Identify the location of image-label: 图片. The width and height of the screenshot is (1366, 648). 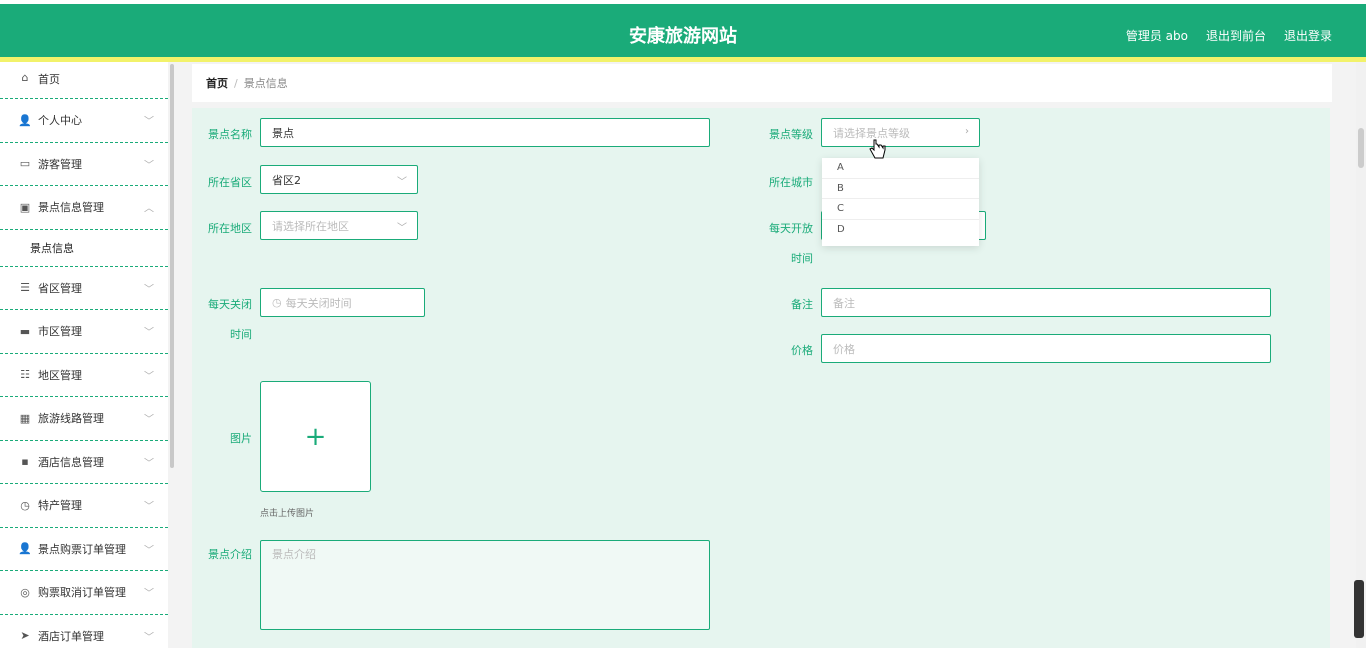
(241, 438).